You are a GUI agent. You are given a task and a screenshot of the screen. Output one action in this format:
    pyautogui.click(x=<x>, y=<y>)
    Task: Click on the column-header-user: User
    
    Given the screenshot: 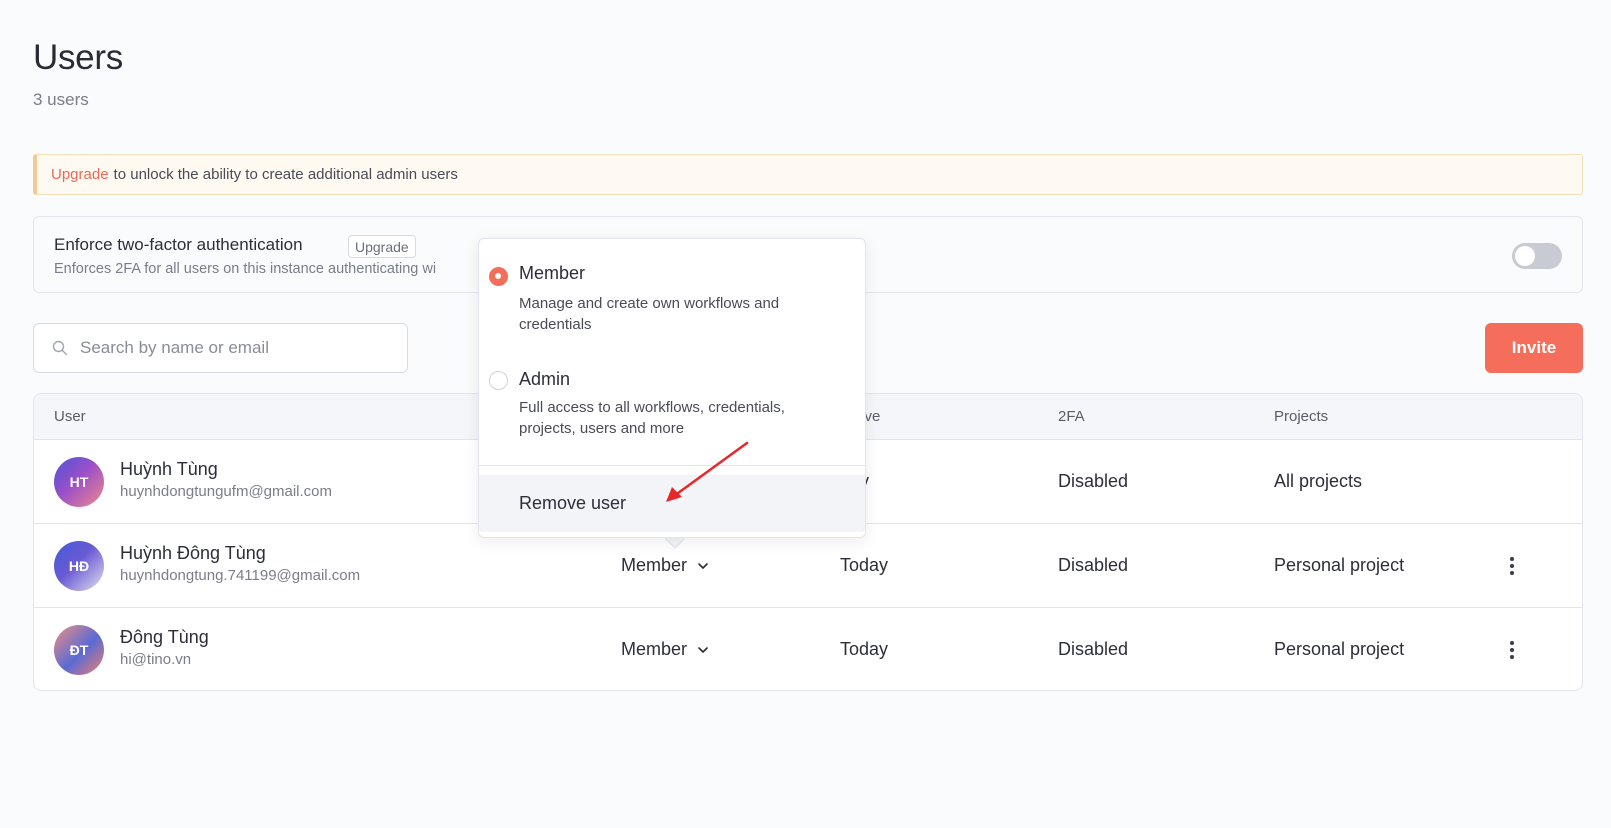 What is the action you would take?
    pyautogui.click(x=70, y=416)
    